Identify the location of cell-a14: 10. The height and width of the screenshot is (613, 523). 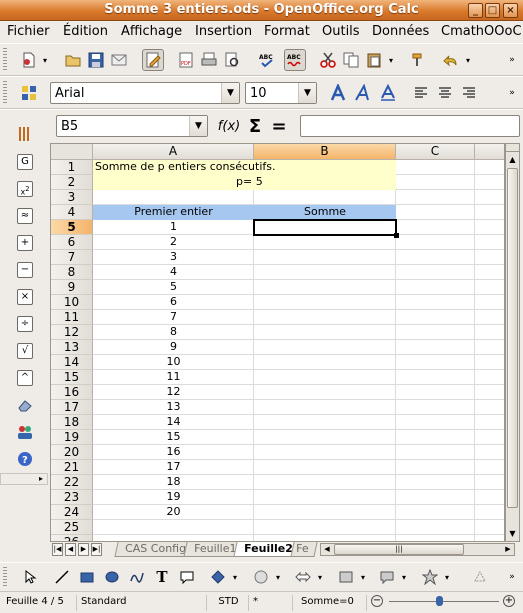
(173, 362).